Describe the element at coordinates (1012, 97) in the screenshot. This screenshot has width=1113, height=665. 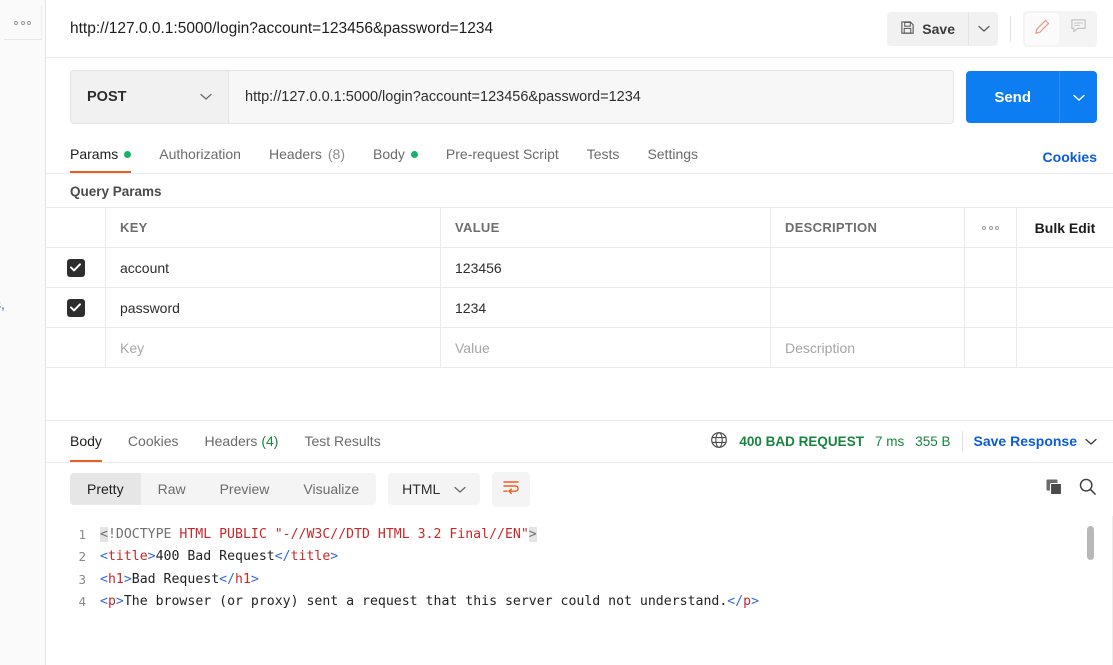
I see `send-button: Send` at that location.